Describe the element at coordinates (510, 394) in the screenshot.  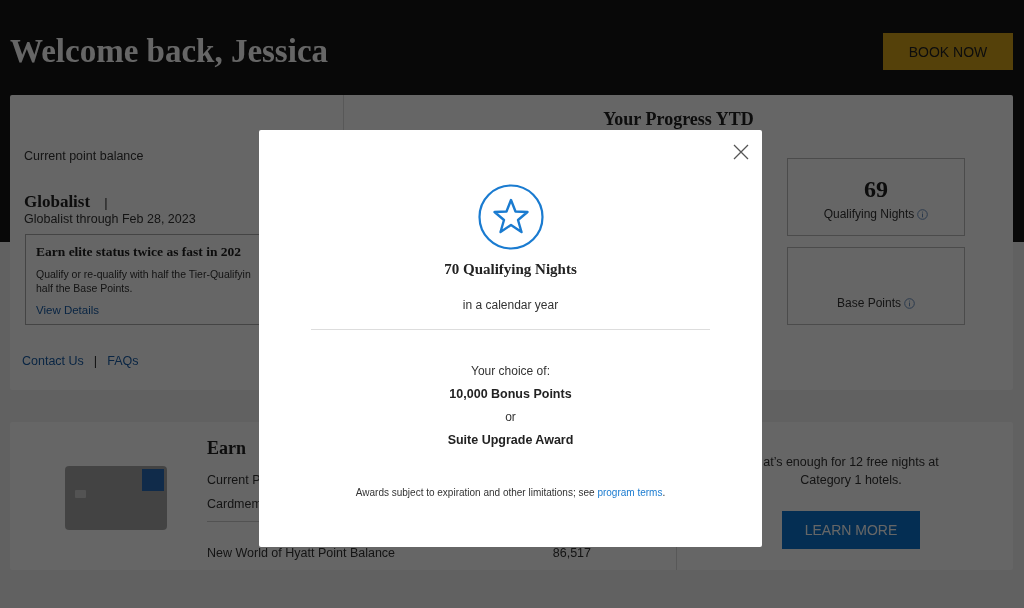
I see `award-option: 10,000 Bonus Points` at that location.